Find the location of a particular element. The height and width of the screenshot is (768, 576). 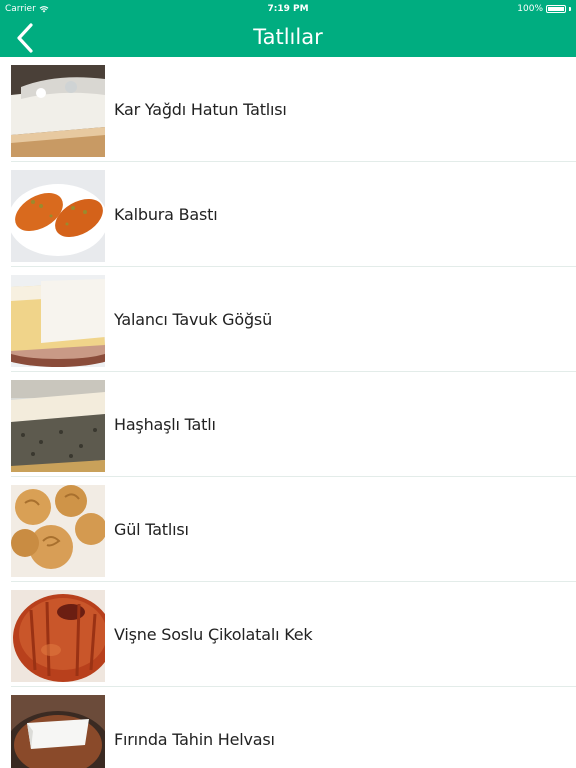

list-item: Haşhaşlı Tatlı is located at coordinates (288, 424).